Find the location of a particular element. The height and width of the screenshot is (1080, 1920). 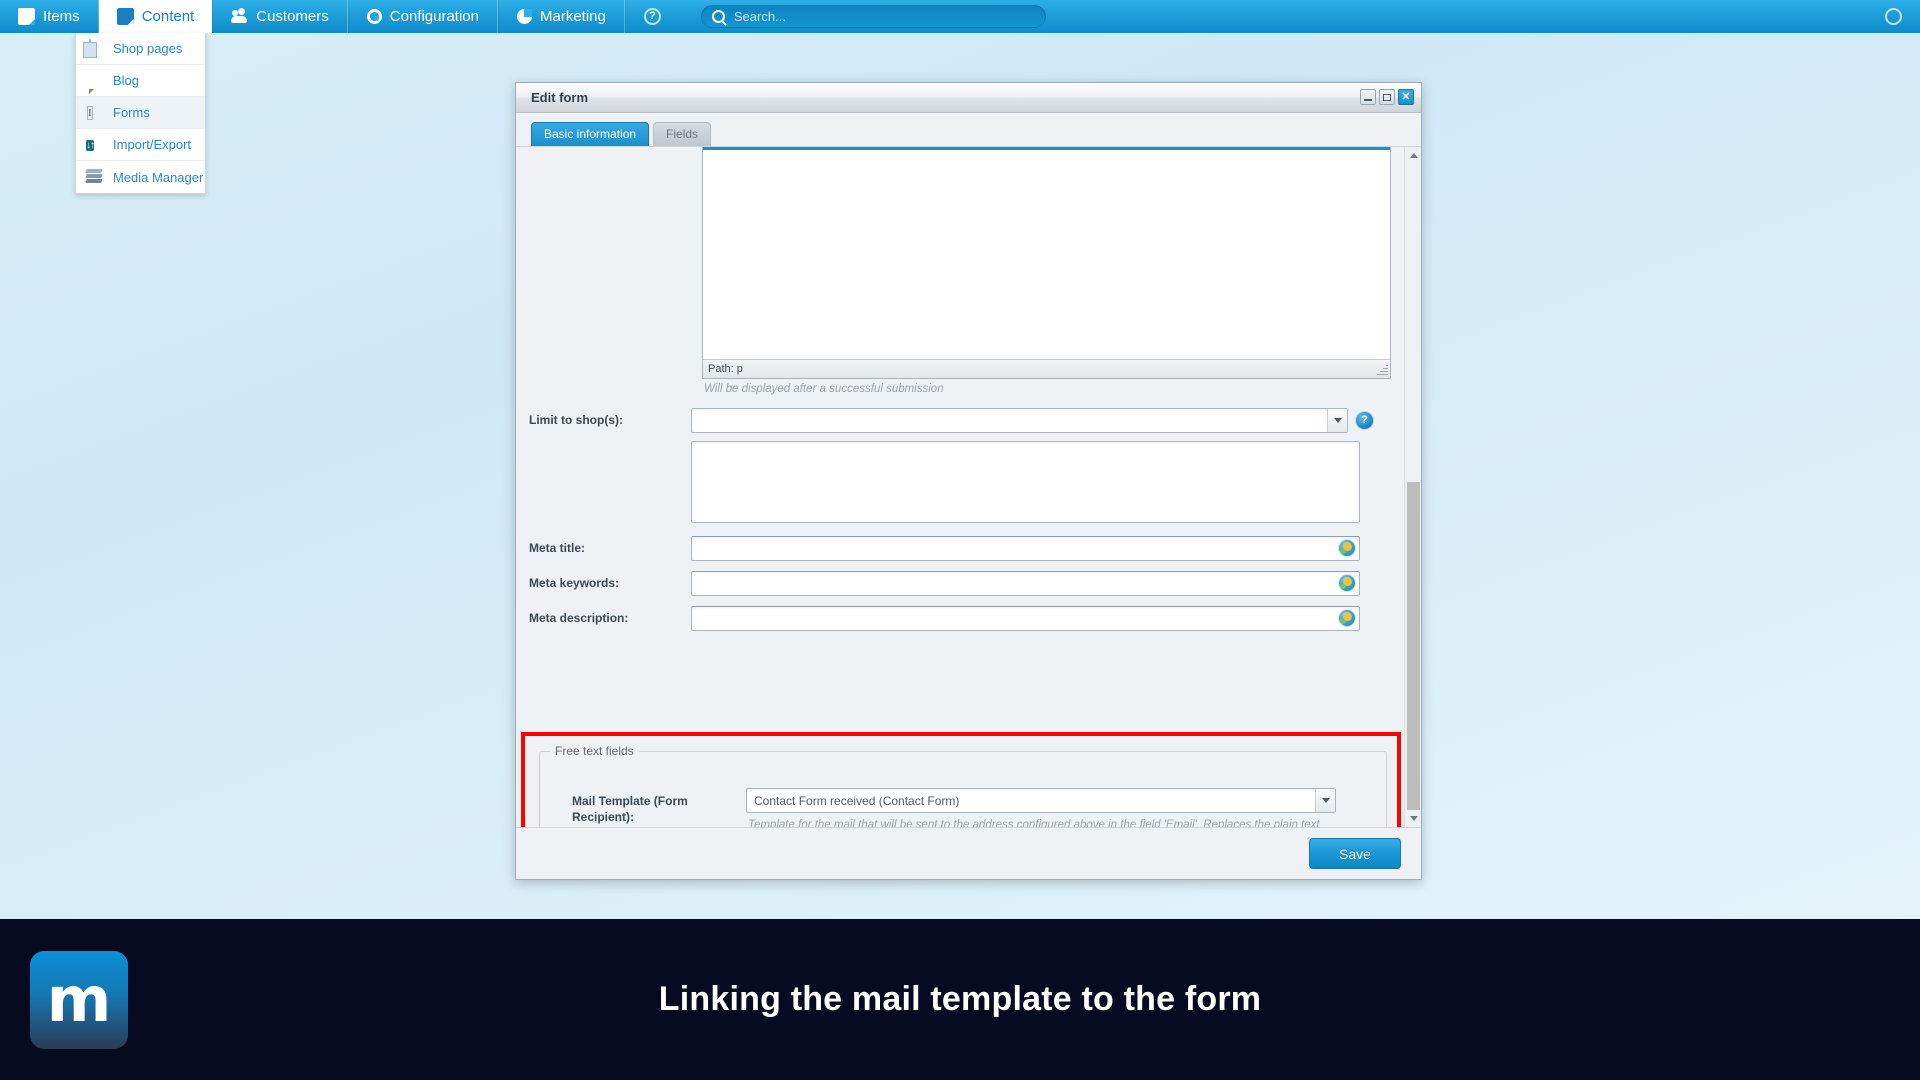

caption-banner: m Linking the mail template to the form is located at coordinates (960, 999).